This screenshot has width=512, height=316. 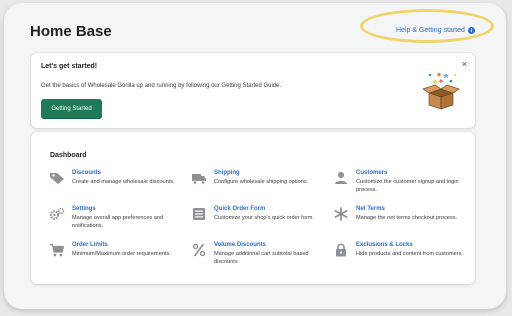 What do you see at coordinates (370, 209) in the screenshot?
I see `dashboard-item-name: Net Terms` at bounding box center [370, 209].